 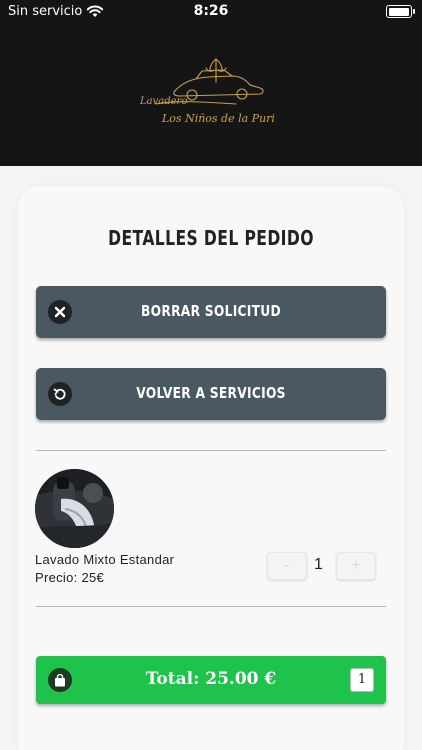 I want to click on page-title: DETALLES DEL PEDIDO, so click(x=211, y=238).